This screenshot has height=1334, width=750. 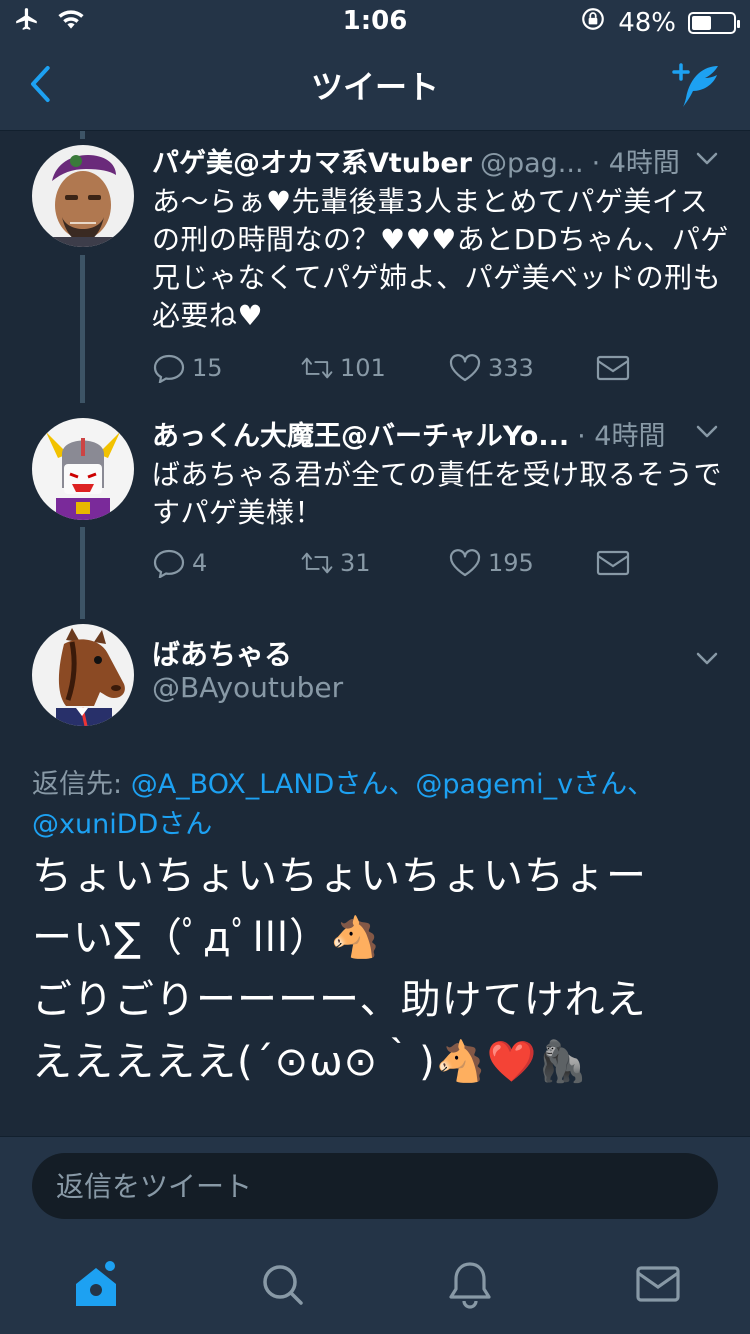 I want to click on mention-link: @pagemi_vさん、, so click(x=534, y=784).